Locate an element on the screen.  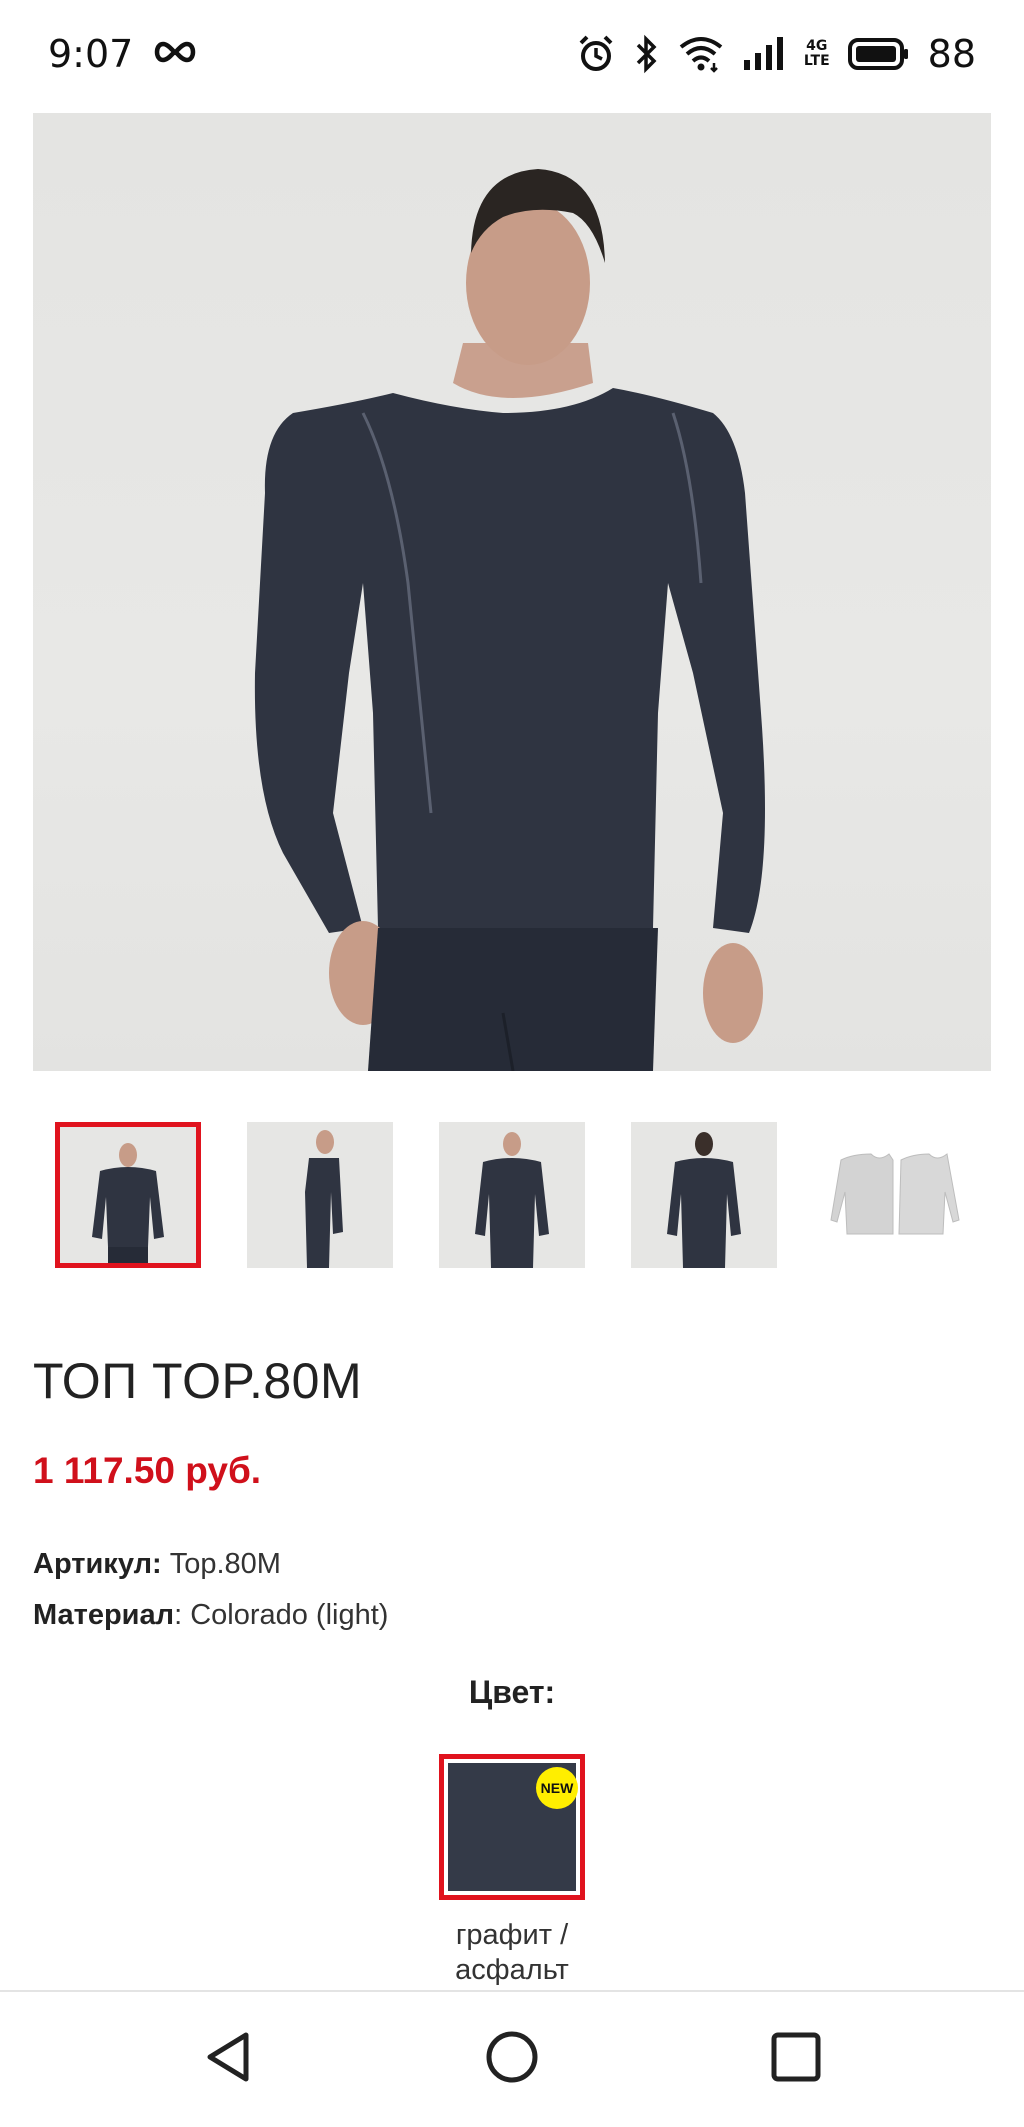
status-time: 9:07 is located at coordinates (91, 54).